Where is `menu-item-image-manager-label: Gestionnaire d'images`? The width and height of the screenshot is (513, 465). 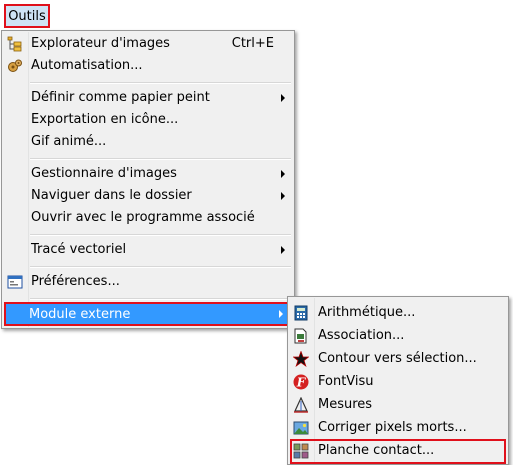 menu-item-image-manager-label: Gestionnaire d'images is located at coordinates (104, 173).